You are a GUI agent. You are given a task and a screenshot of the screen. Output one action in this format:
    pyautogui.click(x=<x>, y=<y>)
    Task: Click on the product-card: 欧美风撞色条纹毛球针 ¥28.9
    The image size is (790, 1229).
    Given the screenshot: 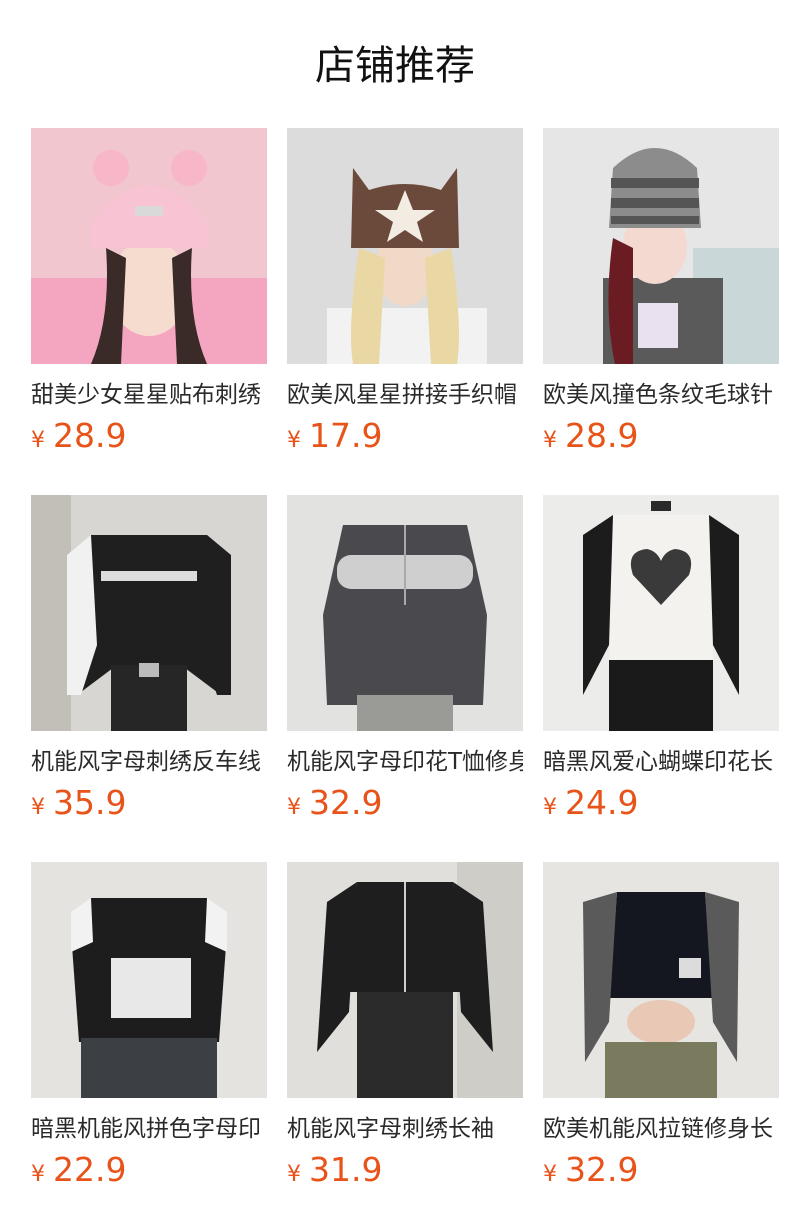 What is the action you would take?
    pyautogui.click(x=661, y=311)
    